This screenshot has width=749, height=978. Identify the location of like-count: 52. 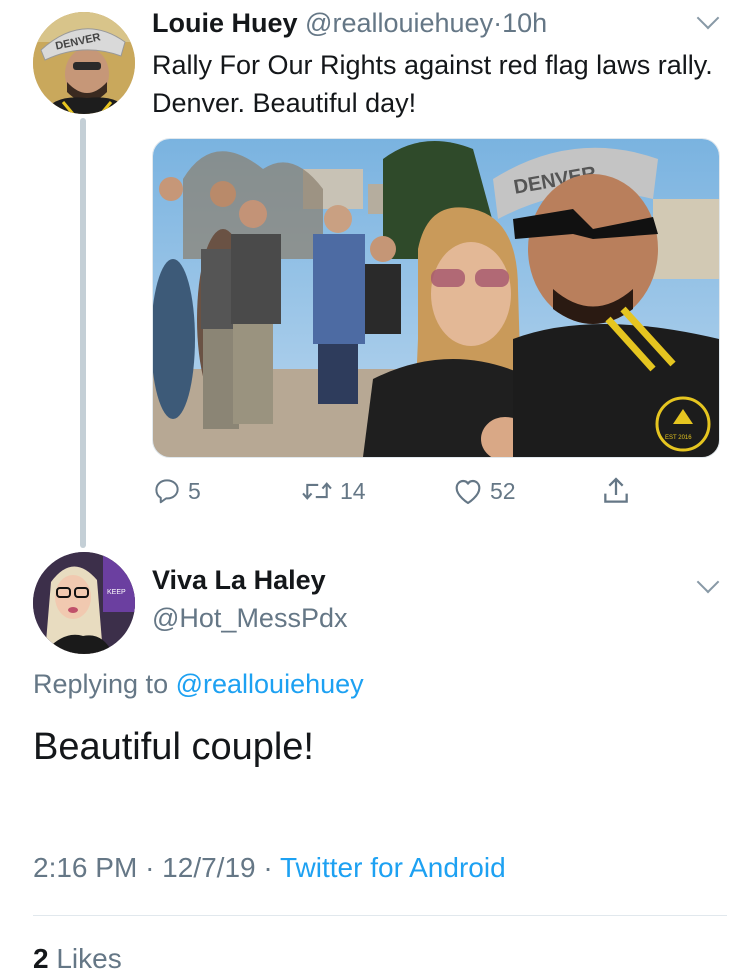
(503, 490).